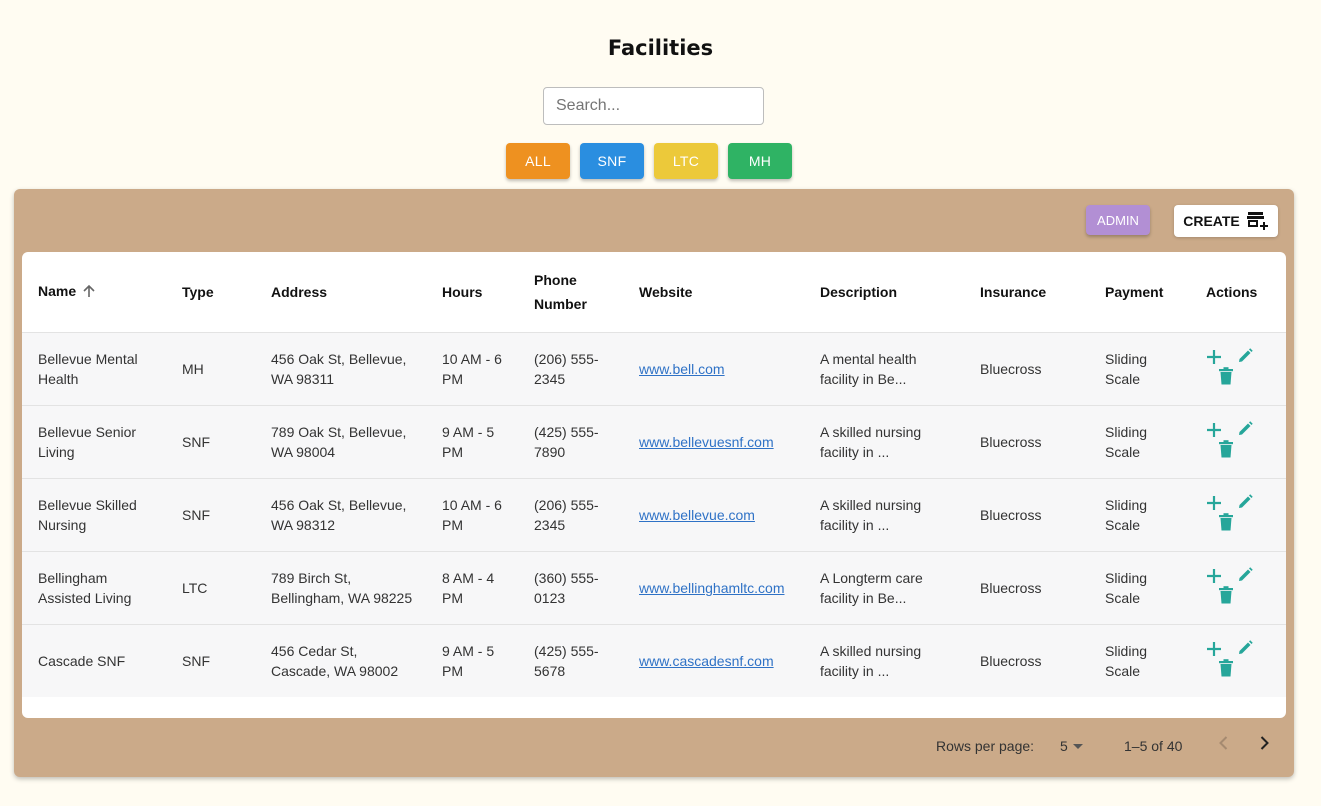 The image size is (1321, 806). I want to click on filter-all-button: ALL, so click(538, 161).